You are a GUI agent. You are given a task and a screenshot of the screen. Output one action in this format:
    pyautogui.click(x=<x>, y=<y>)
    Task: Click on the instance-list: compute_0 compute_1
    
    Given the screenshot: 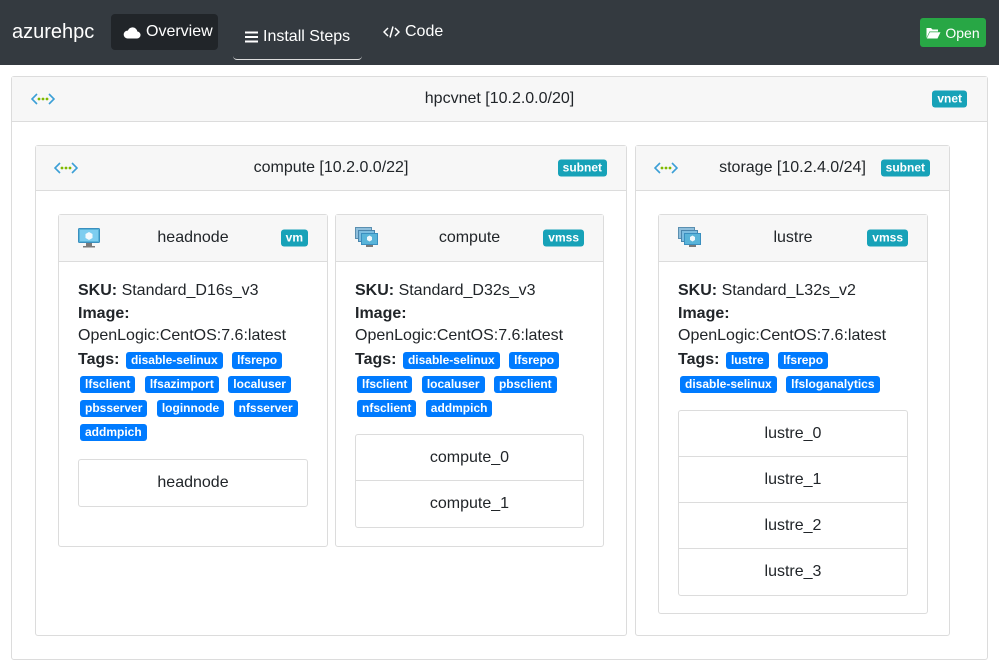 What is the action you would take?
    pyautogui.click(x=469, y=481)
    